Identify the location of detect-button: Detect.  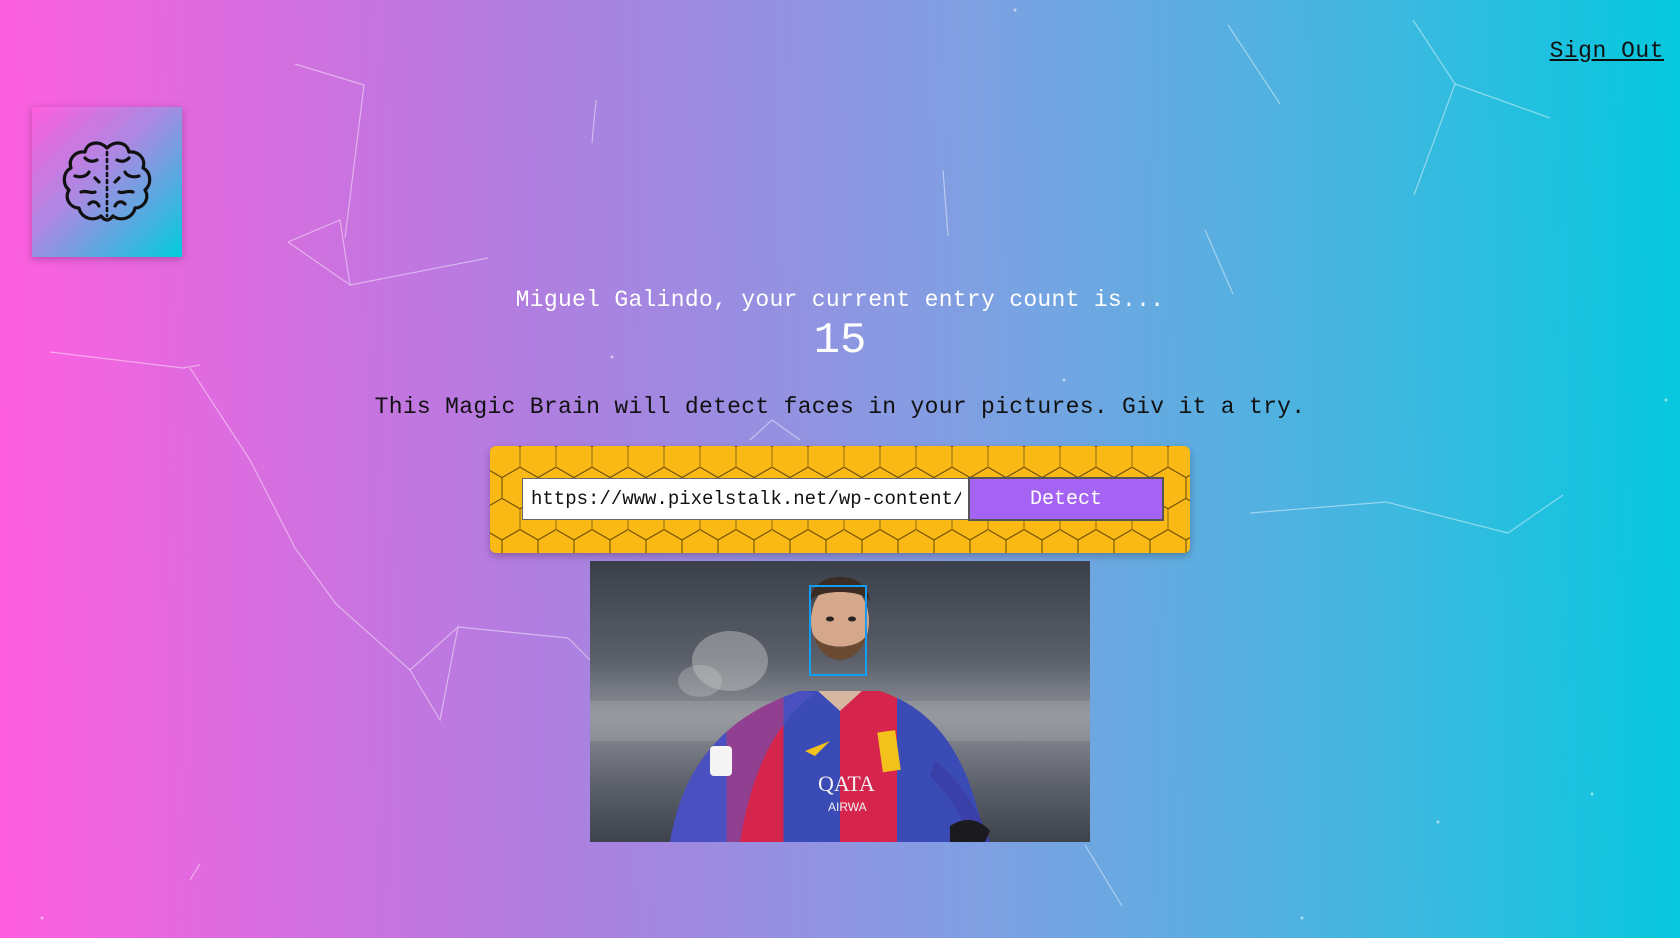
(1066, 499).